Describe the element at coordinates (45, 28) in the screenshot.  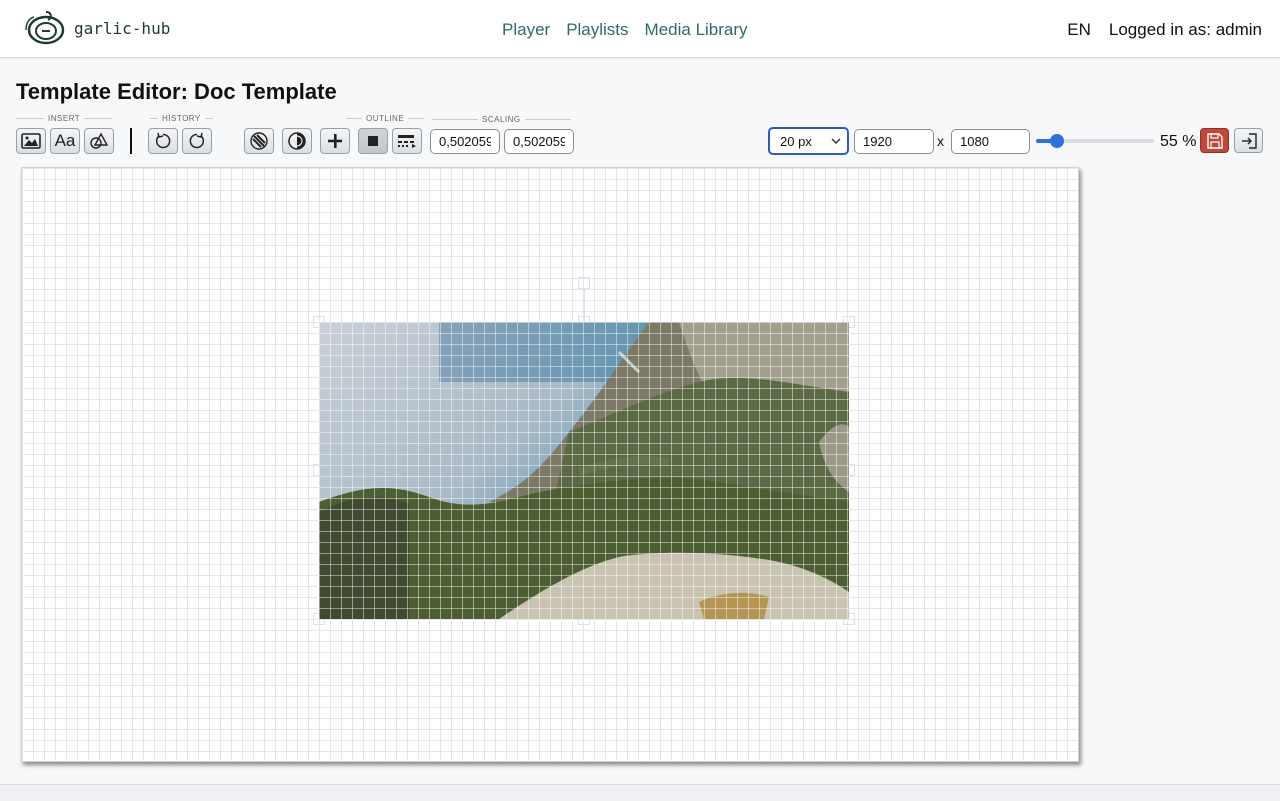
I see `garlic-logo-icon` at that location.